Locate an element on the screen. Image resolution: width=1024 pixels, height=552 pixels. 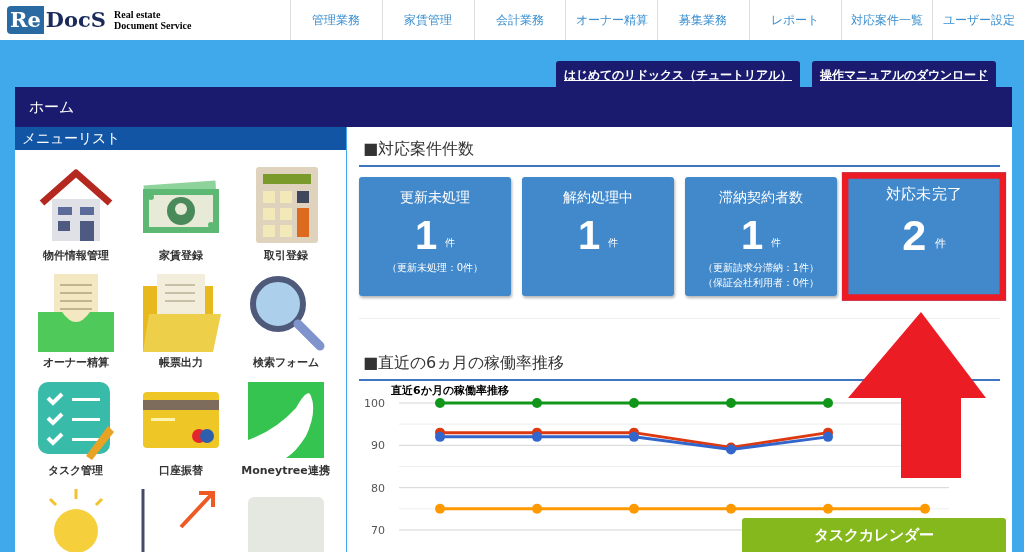
nav-link: 家賃管理 is located at coordinates (427, 20).